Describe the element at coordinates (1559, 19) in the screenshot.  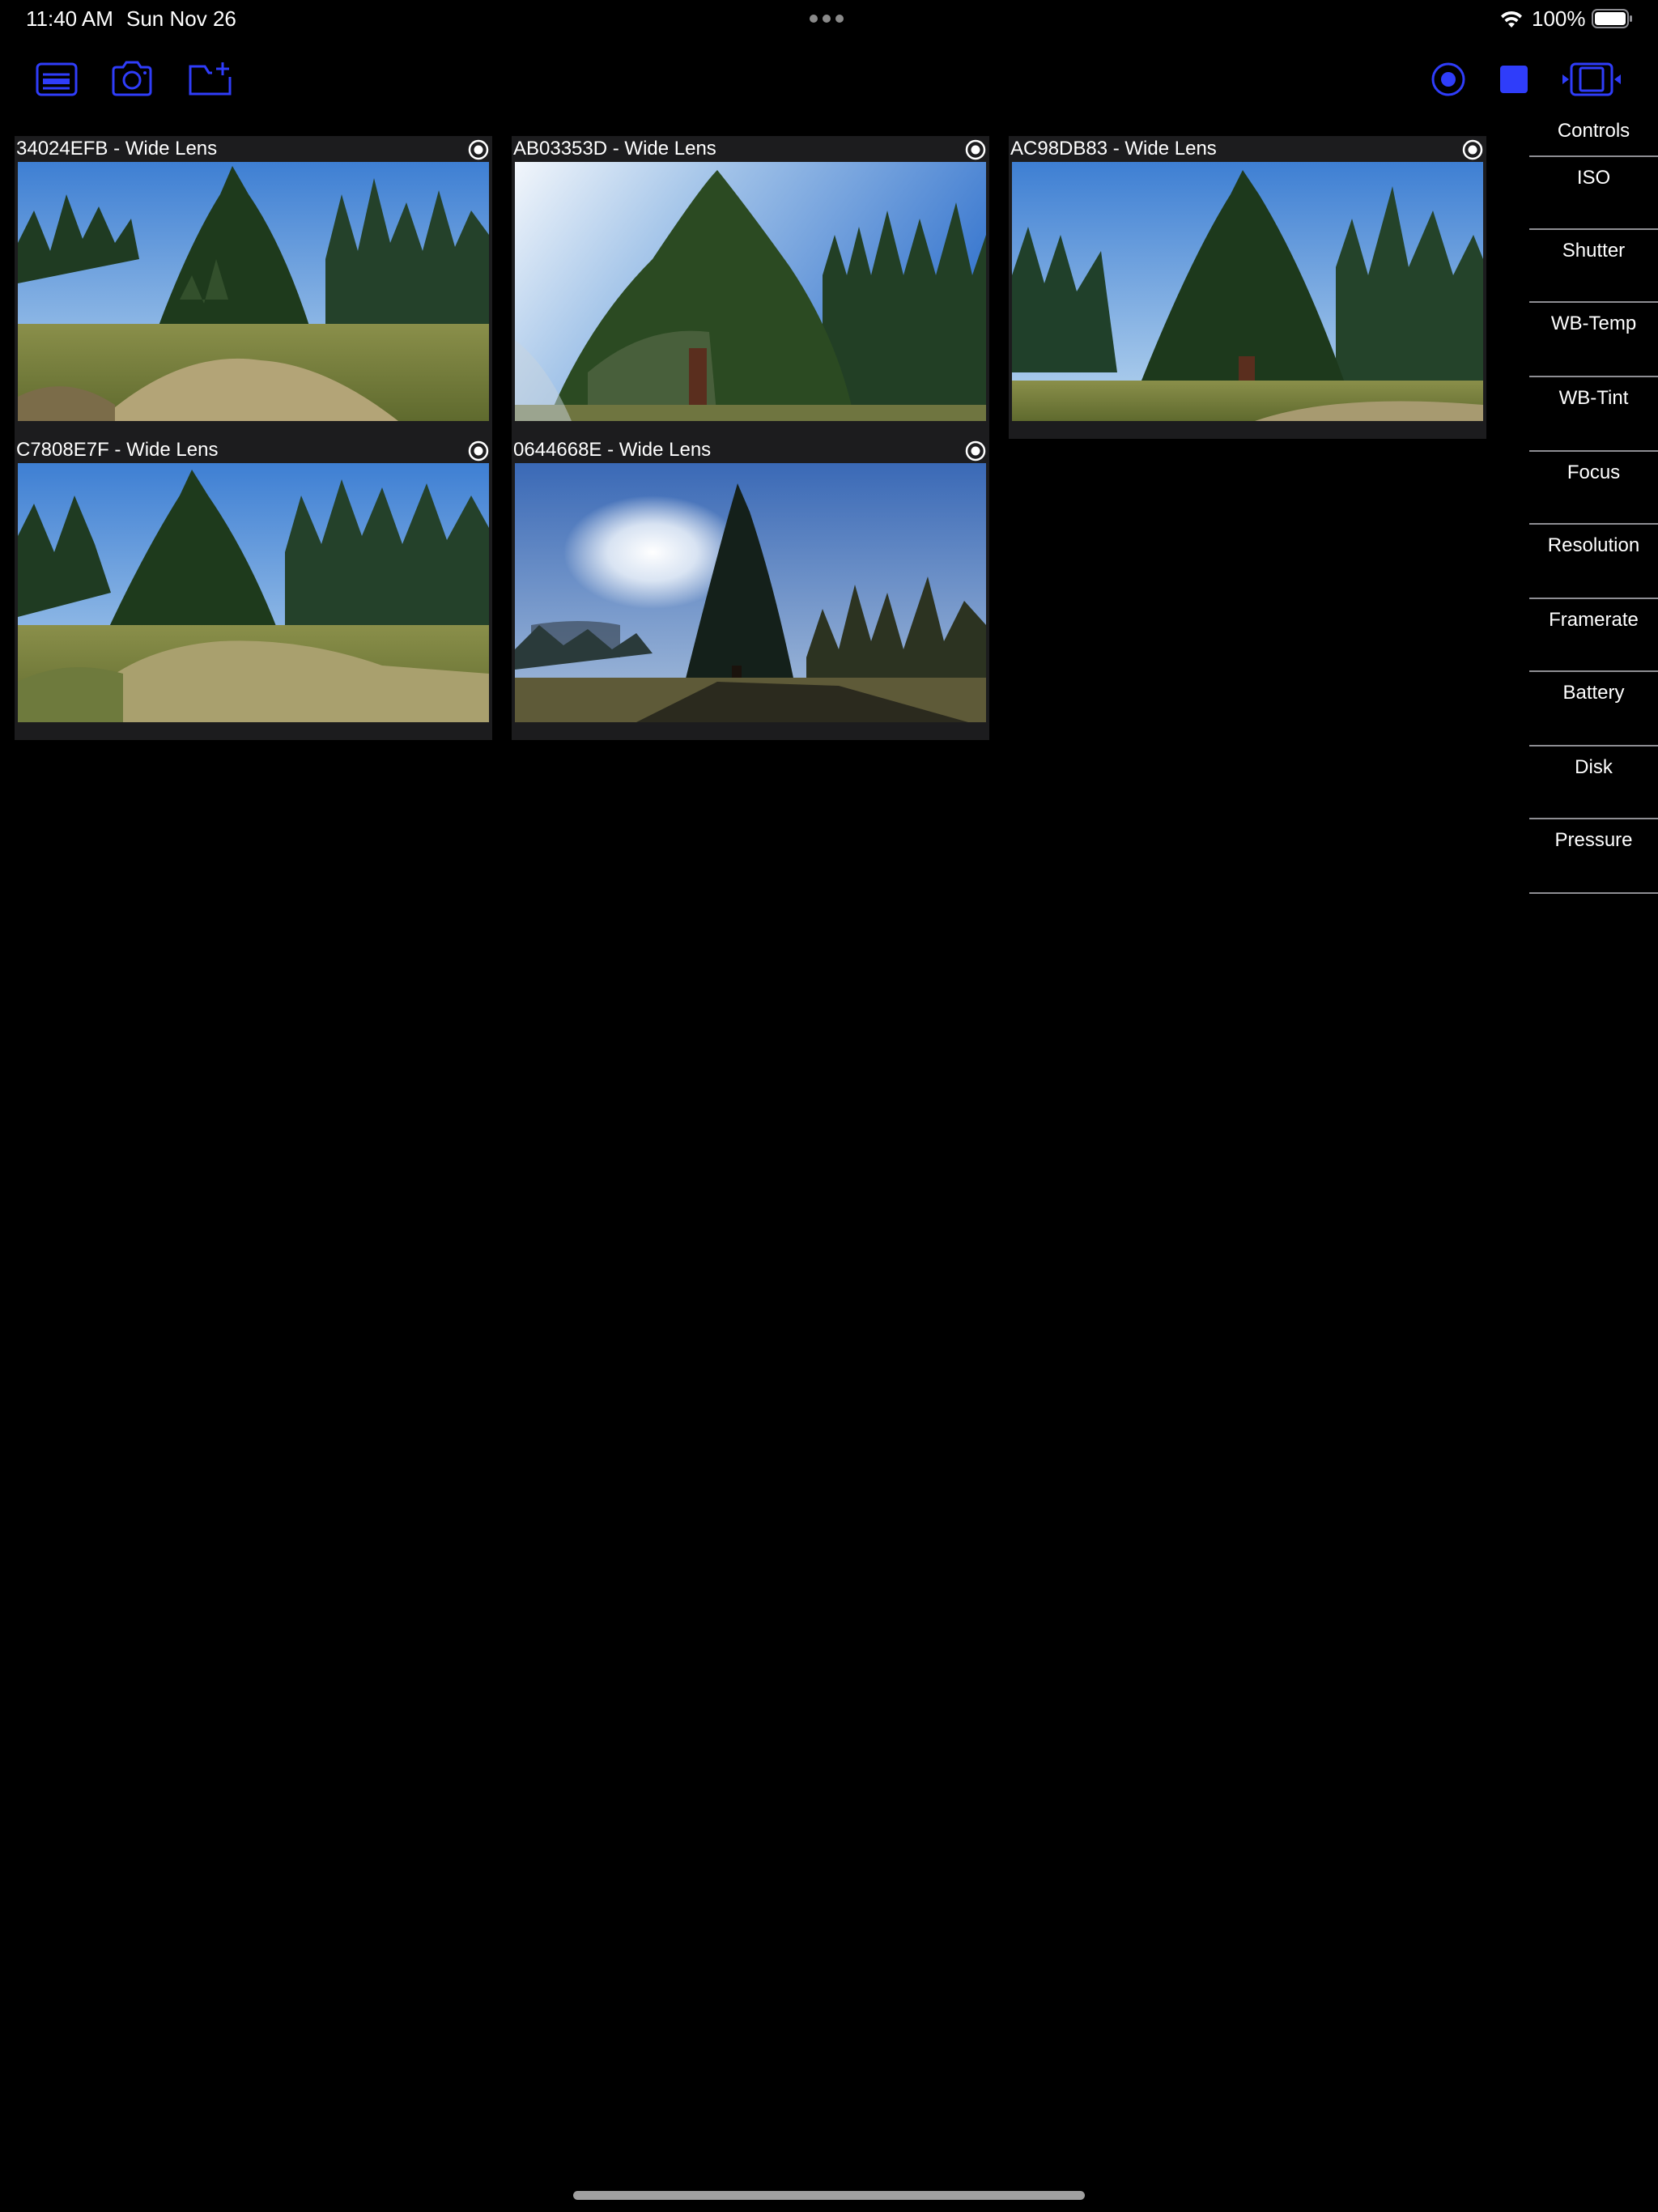
I see `battery-percent: 100%` at that location.